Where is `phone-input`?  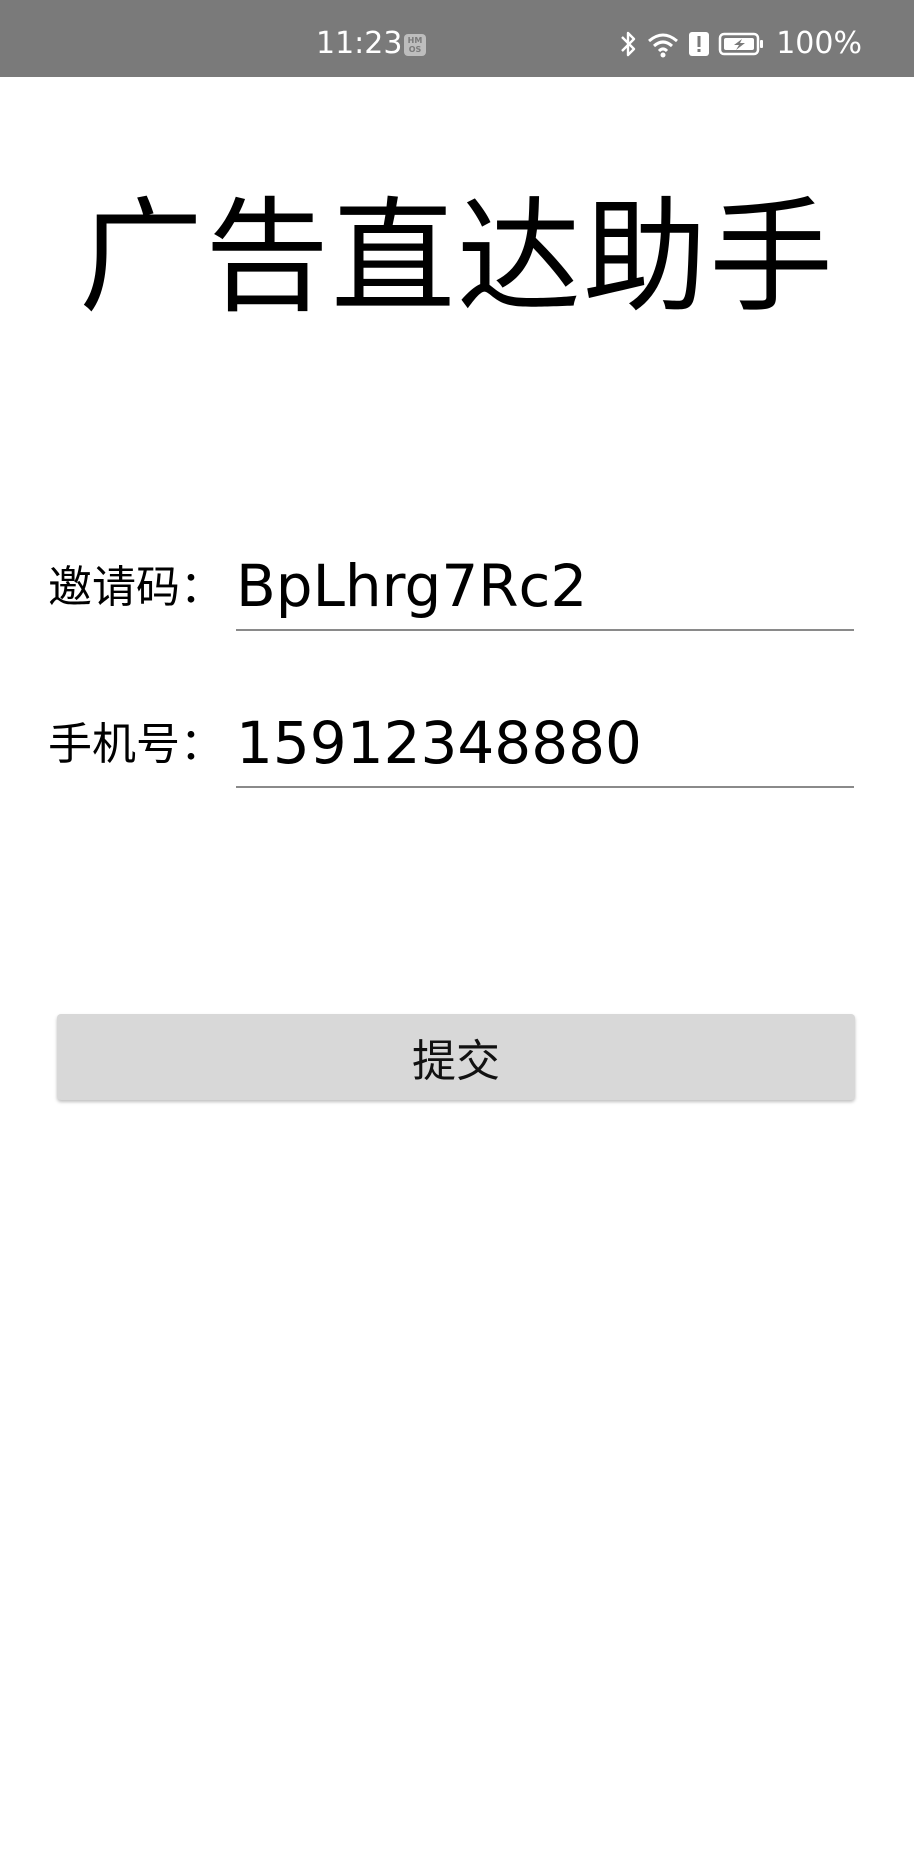
phone-input is located at coordinates (545, 744).